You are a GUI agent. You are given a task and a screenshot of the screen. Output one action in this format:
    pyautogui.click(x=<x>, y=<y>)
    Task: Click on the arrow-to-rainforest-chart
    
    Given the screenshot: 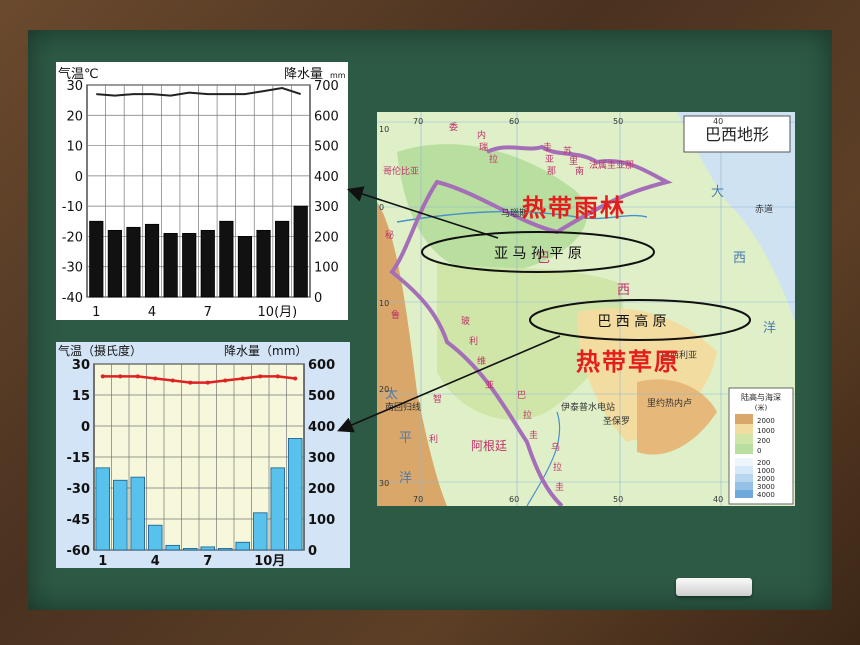 What is the action you would take?
    pyautogui.click(x=422, y=212)
    